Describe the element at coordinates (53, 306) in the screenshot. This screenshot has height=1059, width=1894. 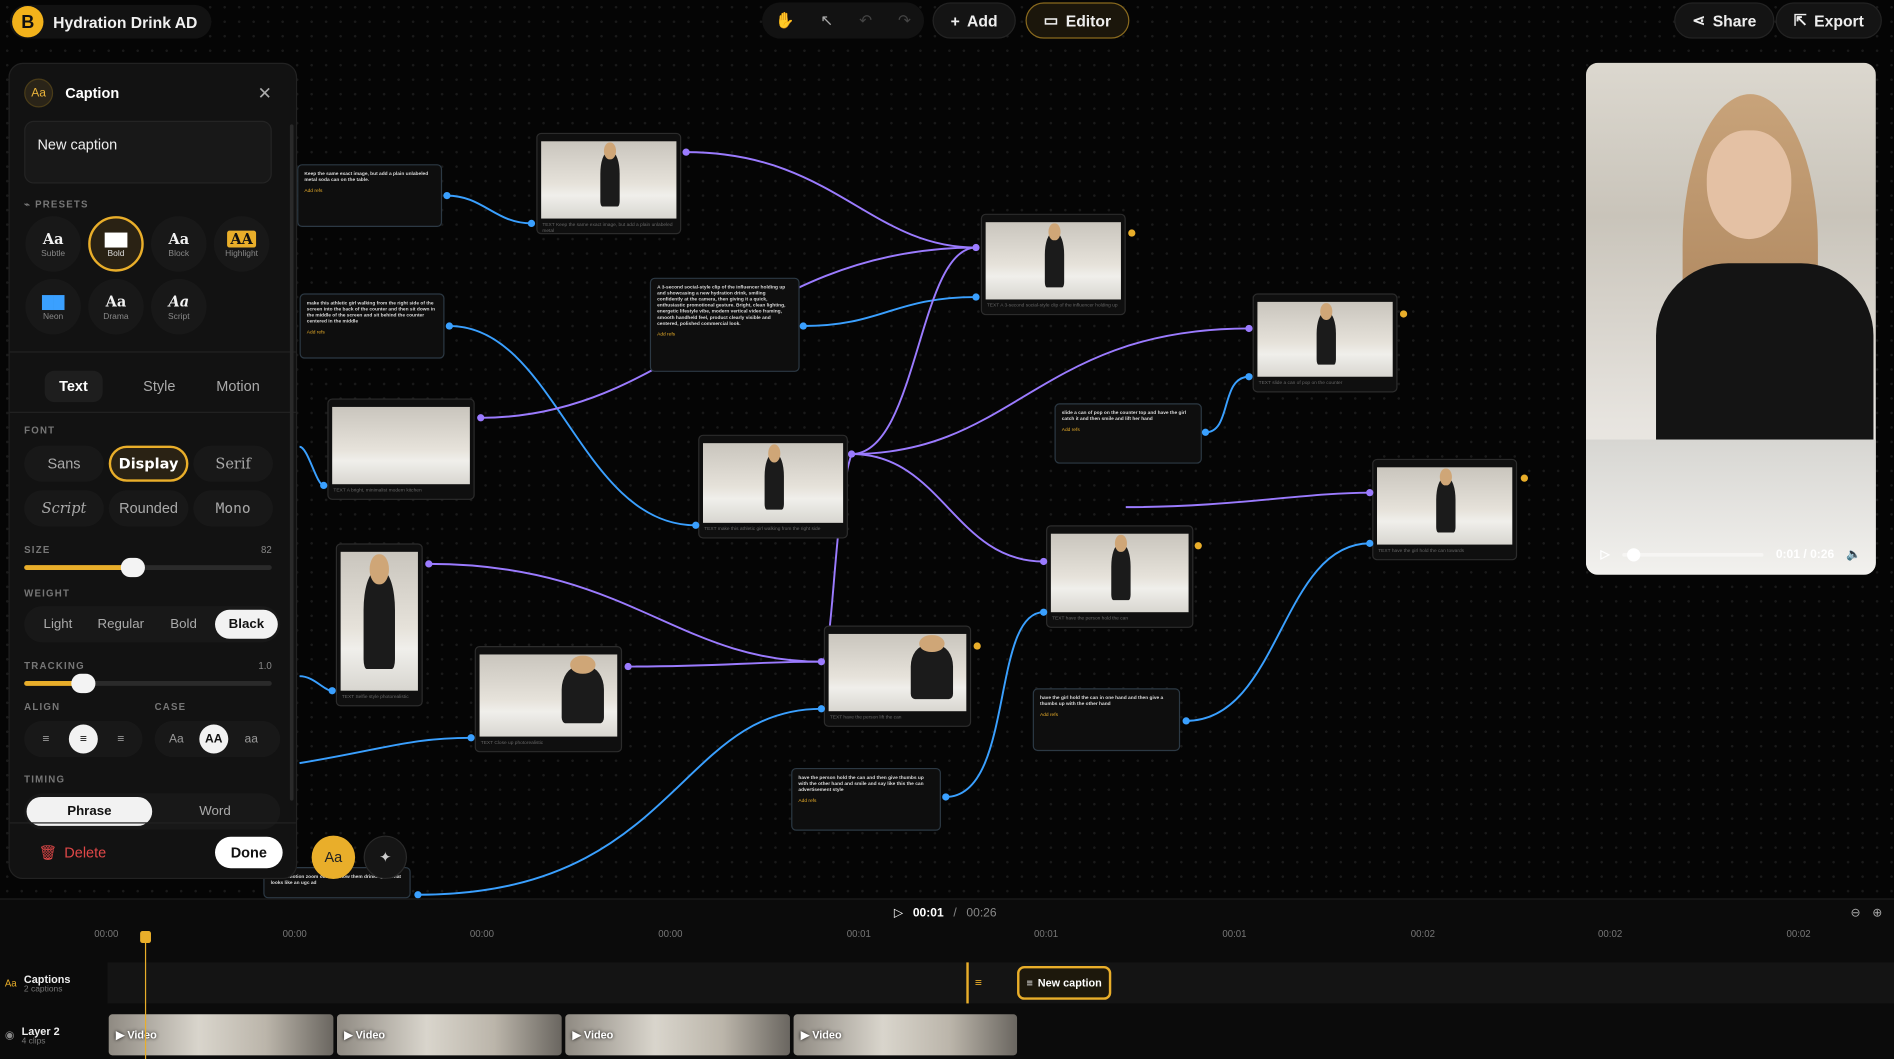
I see `preset-neon: ▇▇ Neon` at that location.